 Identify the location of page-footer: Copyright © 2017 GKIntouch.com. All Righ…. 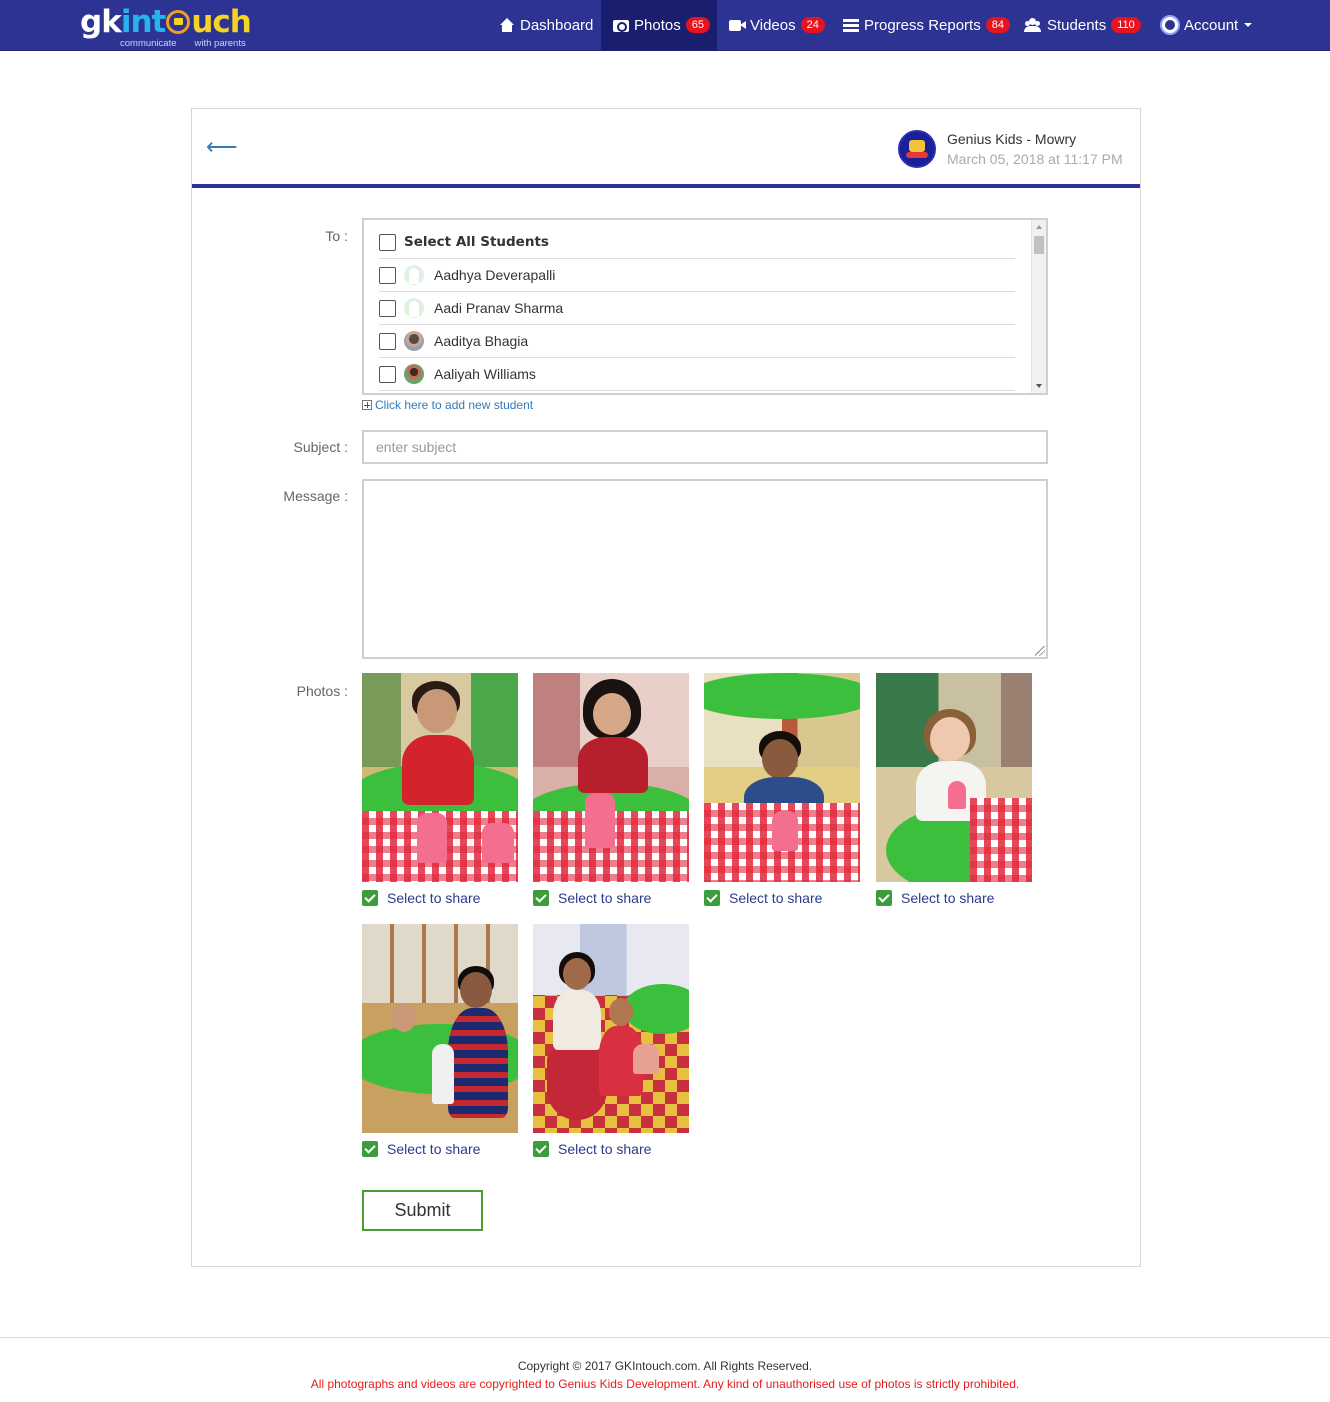
(665, 1369).